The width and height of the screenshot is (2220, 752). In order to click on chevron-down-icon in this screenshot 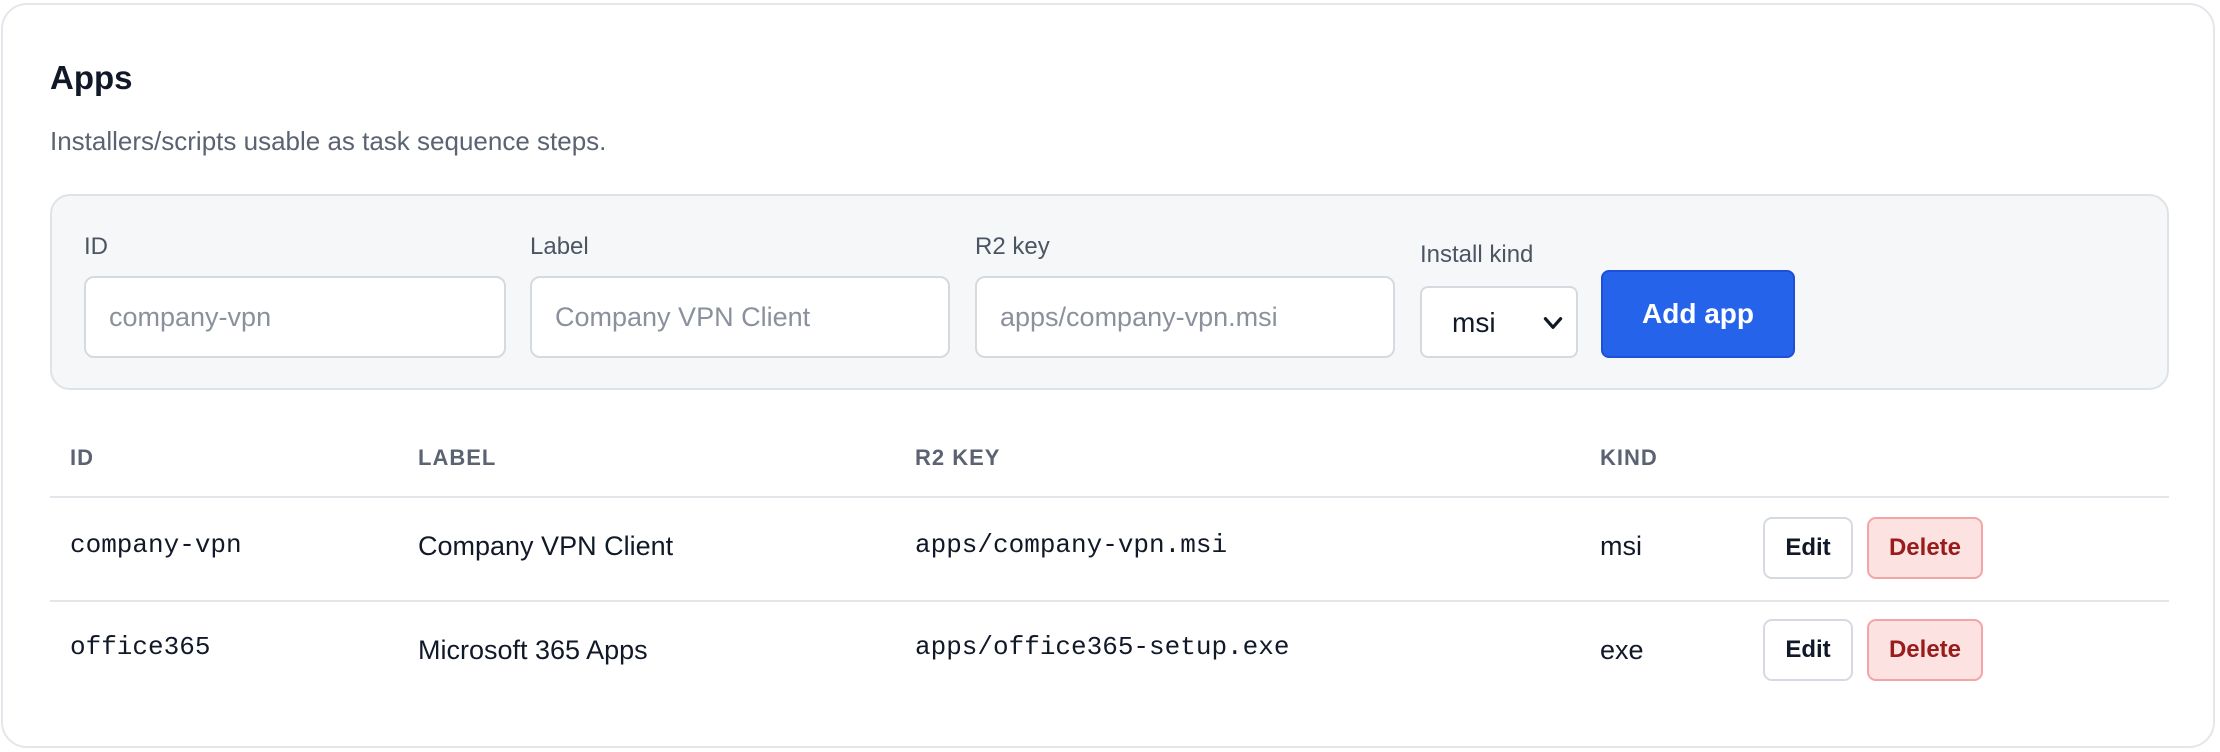, I will do `click(1553, 323)`.